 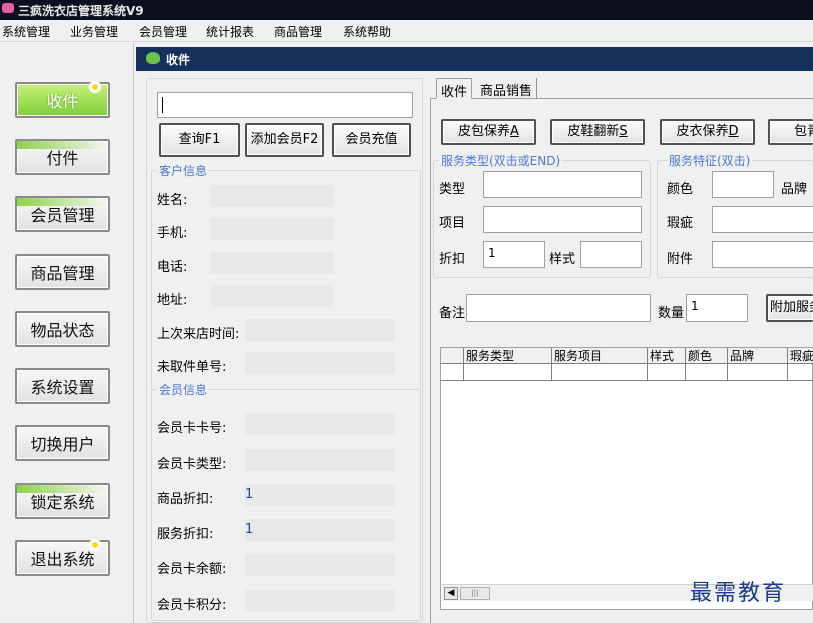 I want to click on sidebar-item-label: 锁定系统, so click(x=62, y=502).